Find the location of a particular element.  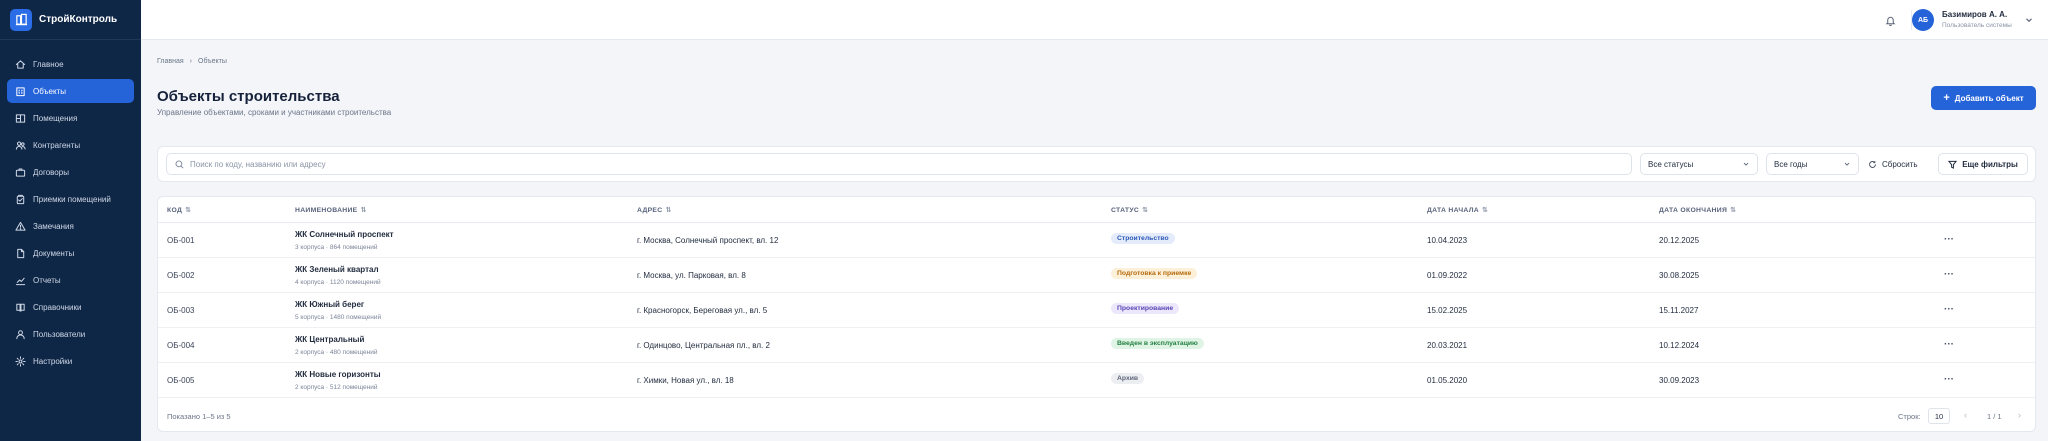

page-indicator: 1 / 1 is located at coordinates (1994, 416).